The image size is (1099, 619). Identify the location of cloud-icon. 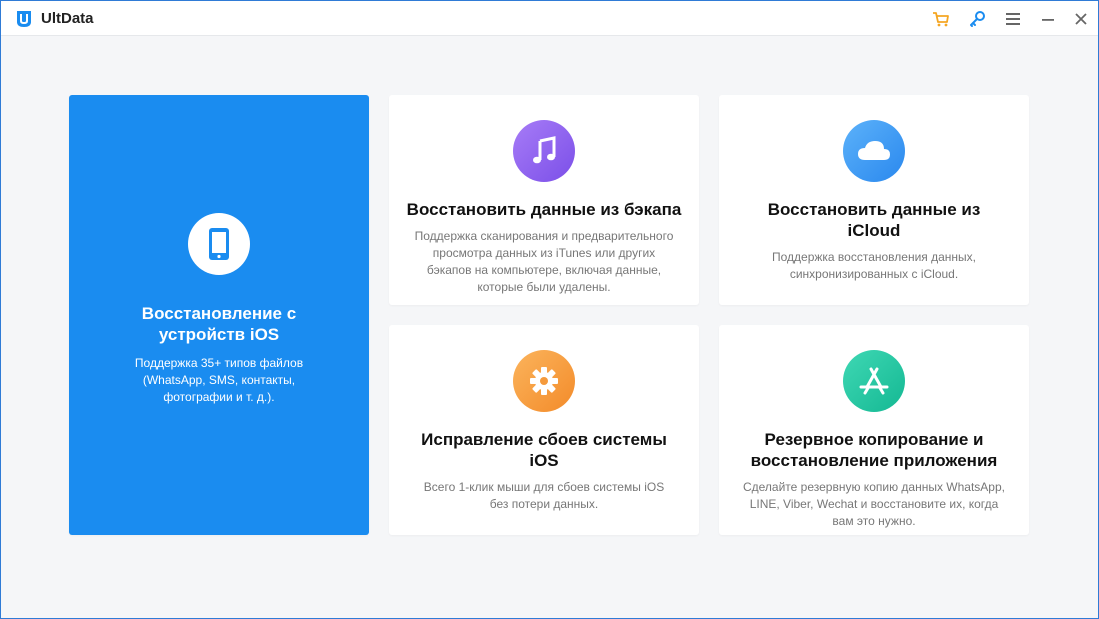
(874, 150).